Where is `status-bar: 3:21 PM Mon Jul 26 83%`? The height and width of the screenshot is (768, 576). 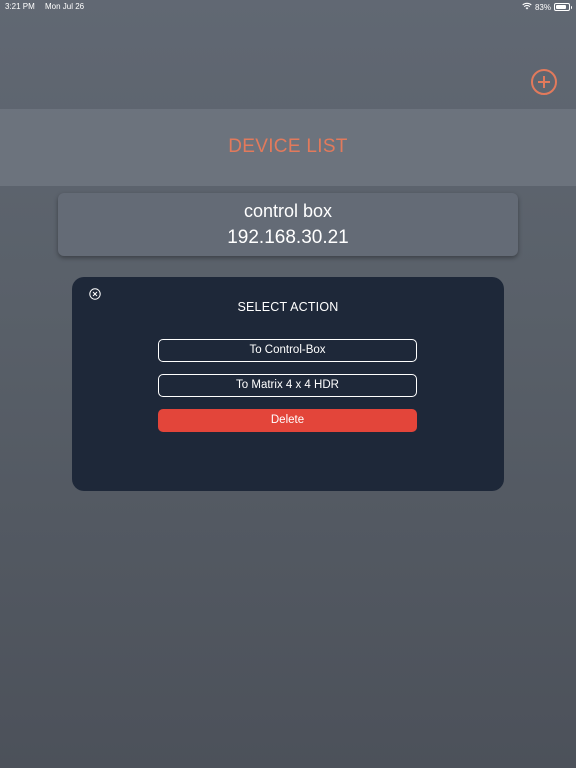 status-bar: 3:21 PM Mon Jul 26 83% is located at coordinates (288, 7).